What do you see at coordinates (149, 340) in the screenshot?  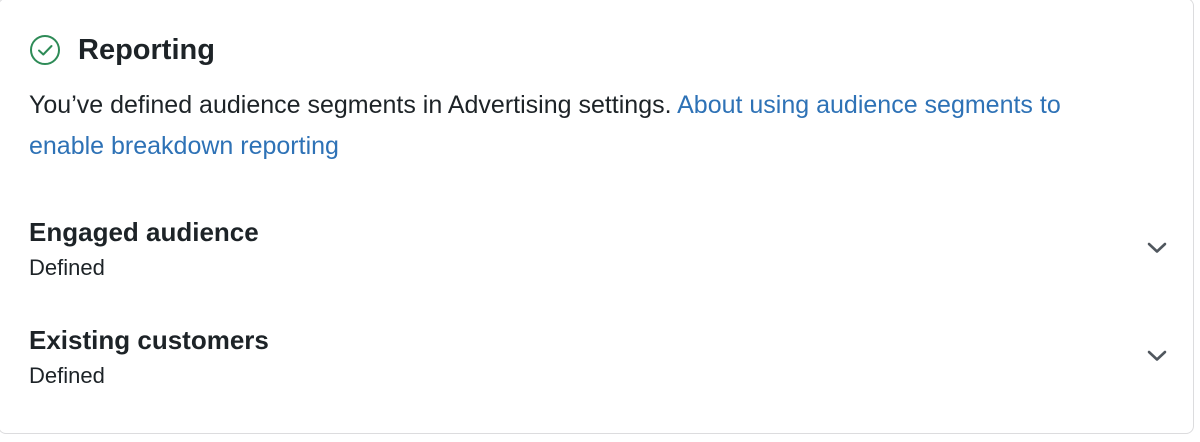 I see `segment-name: Existing customers` at bounding box center [149, 340].